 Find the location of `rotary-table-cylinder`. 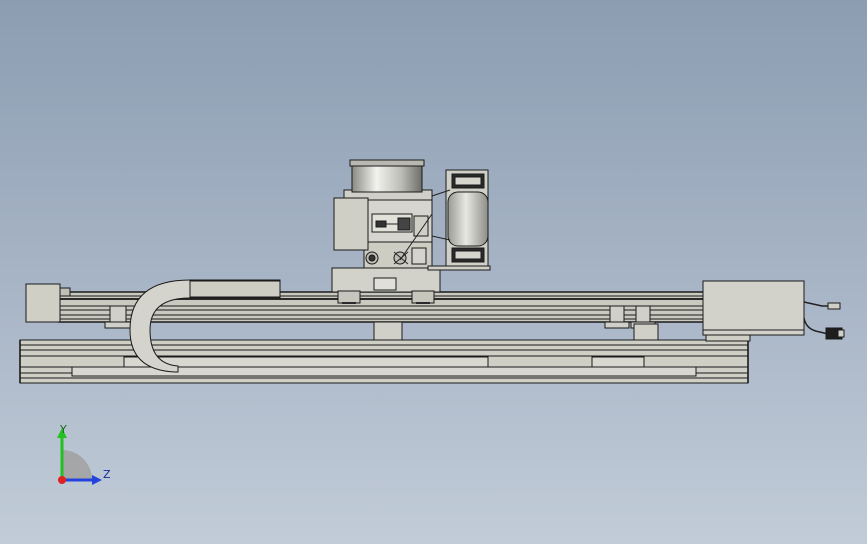

rotary-table-cylinder is located at coordinates (387, 176).